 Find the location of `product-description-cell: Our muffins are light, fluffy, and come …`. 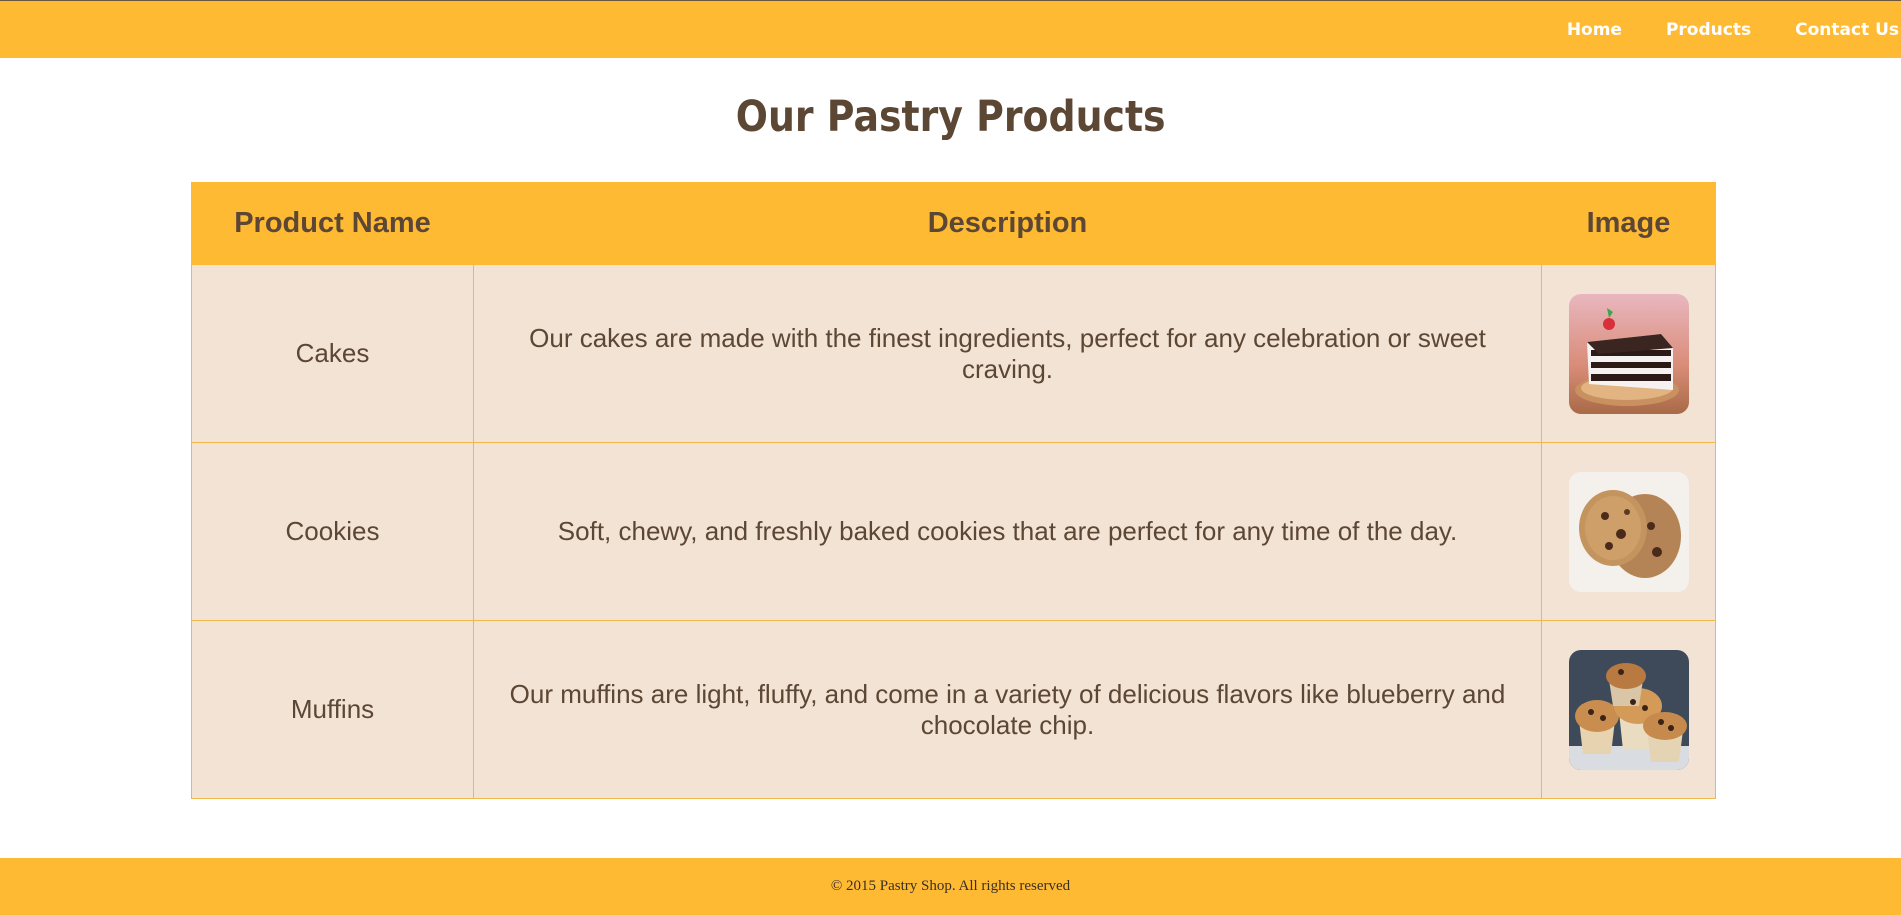

product-description-cell: Our muffins are light, fluffy, and come … is located at coordinates (1007, 709).